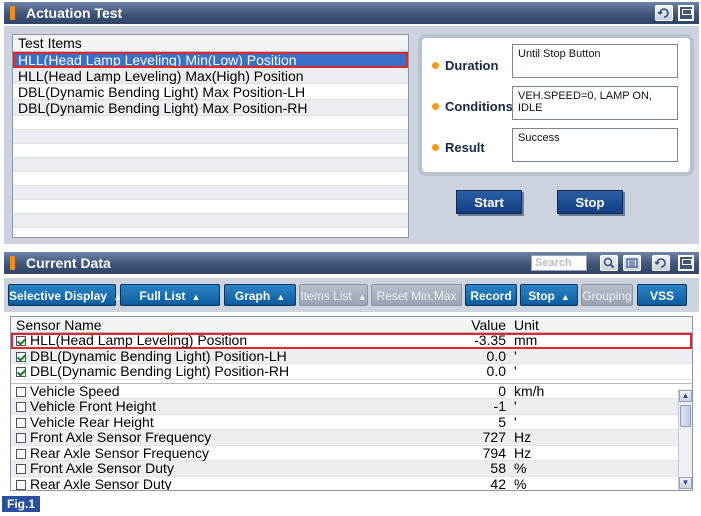 The width and height of the screenshot is (701, 516). Describe the element at coordinates (351, 483) in the screenshot. I see `table-row: Rear Axle Sensor Duty 42 %` at that location.